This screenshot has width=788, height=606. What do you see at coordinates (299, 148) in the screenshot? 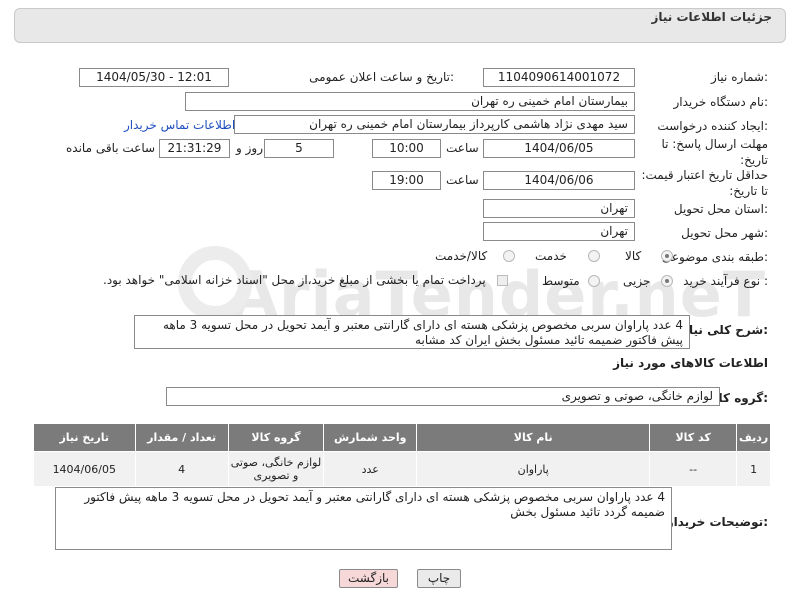
I see `days-left-field: 5` at bounding box center [299, 148].